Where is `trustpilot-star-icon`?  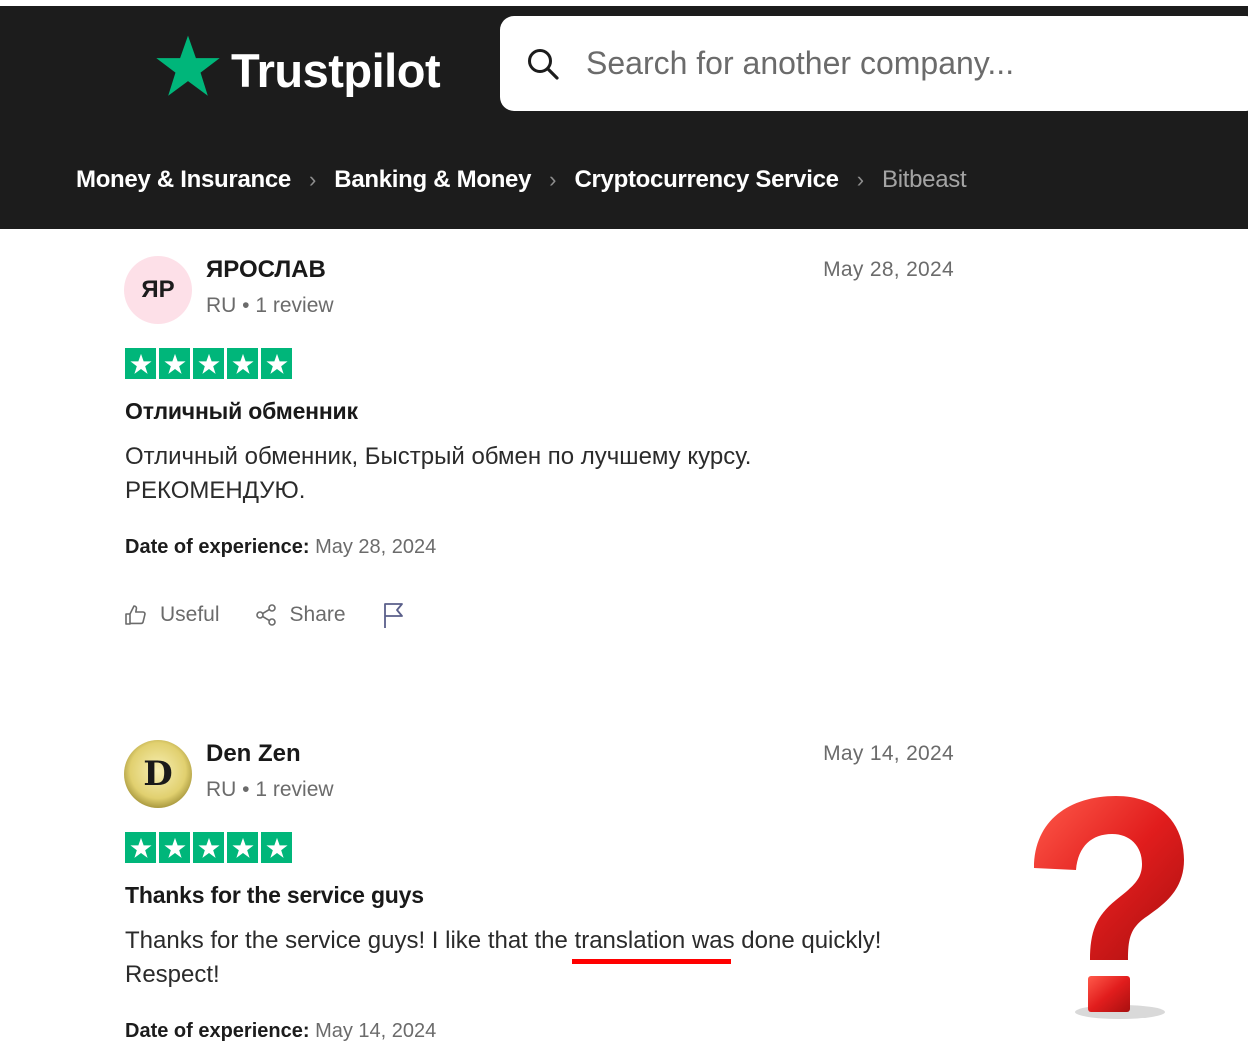 trustpilot-star-icon is located at coordinates (188, 65).